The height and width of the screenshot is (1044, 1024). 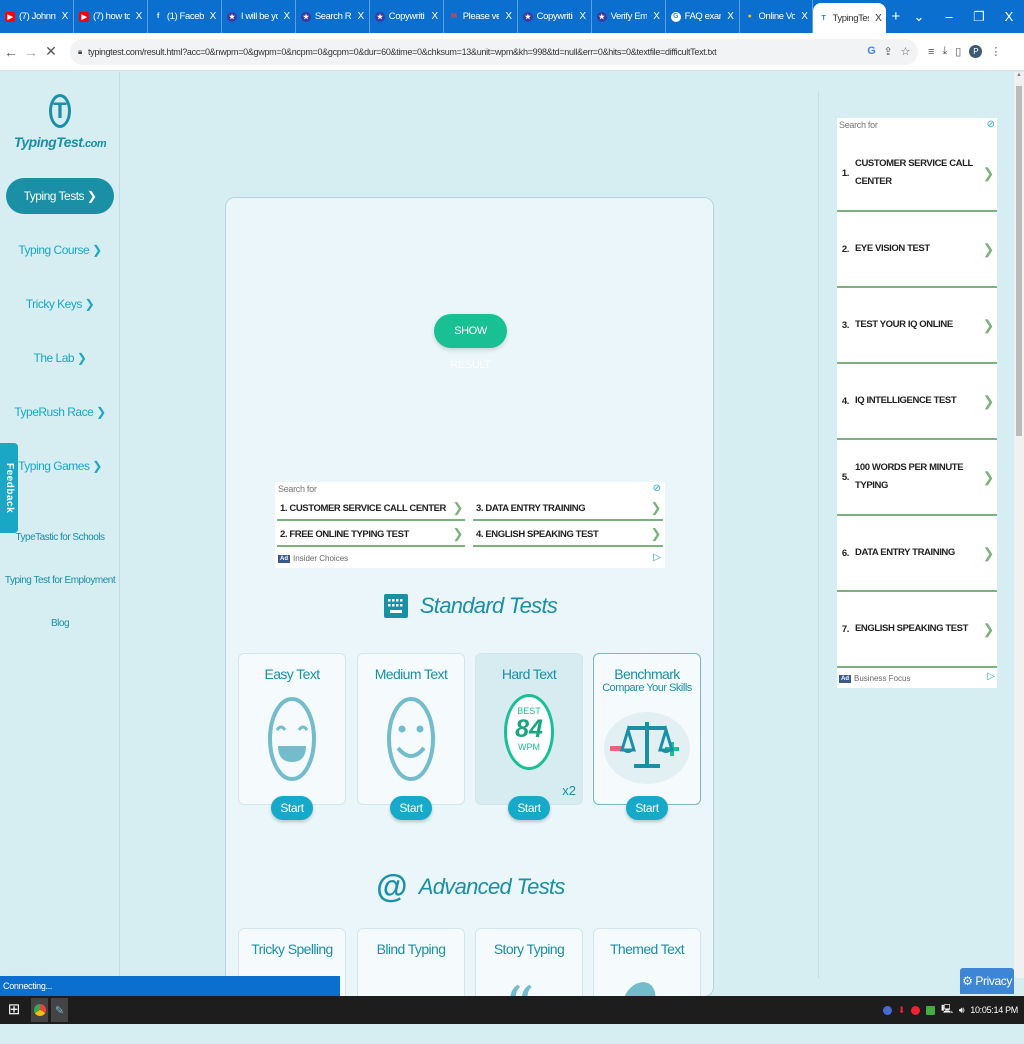 What do you see at coordinates (411, 736) in the screenshot?
I see `test-card-medium: Medium Text Start` at bounding box center [411, 736].